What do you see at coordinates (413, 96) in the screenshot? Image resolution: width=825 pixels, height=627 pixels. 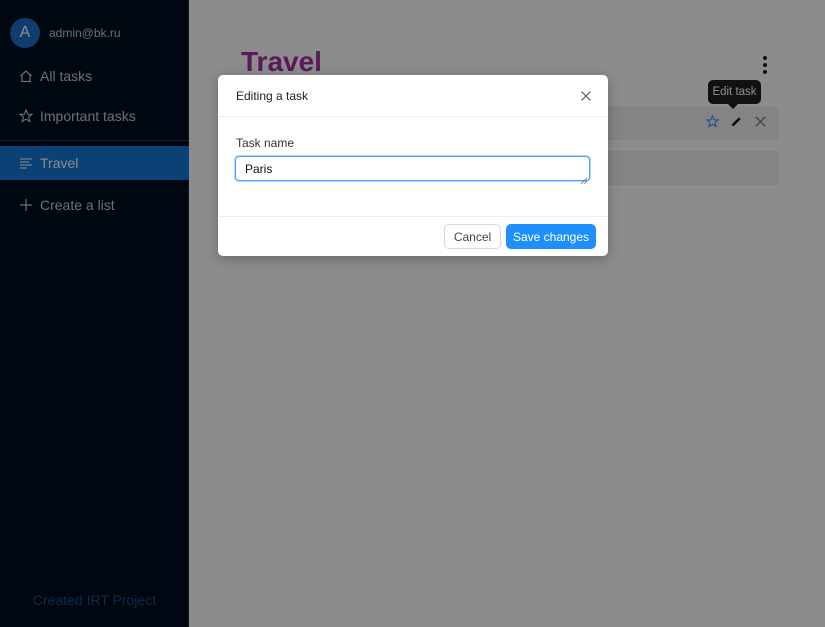 I see `dialog-title: Editing a task` at bounding box center [413, 96].